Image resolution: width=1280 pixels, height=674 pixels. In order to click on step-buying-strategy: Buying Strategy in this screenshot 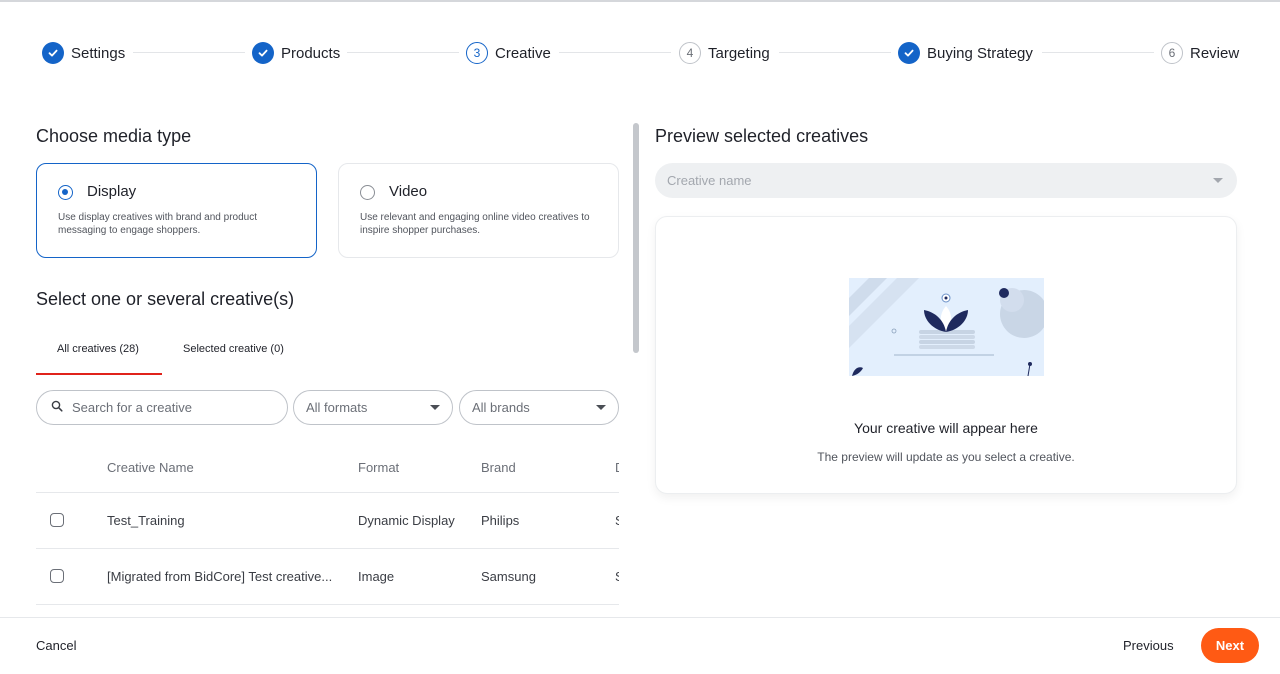, I will do `click(965, 53)`.